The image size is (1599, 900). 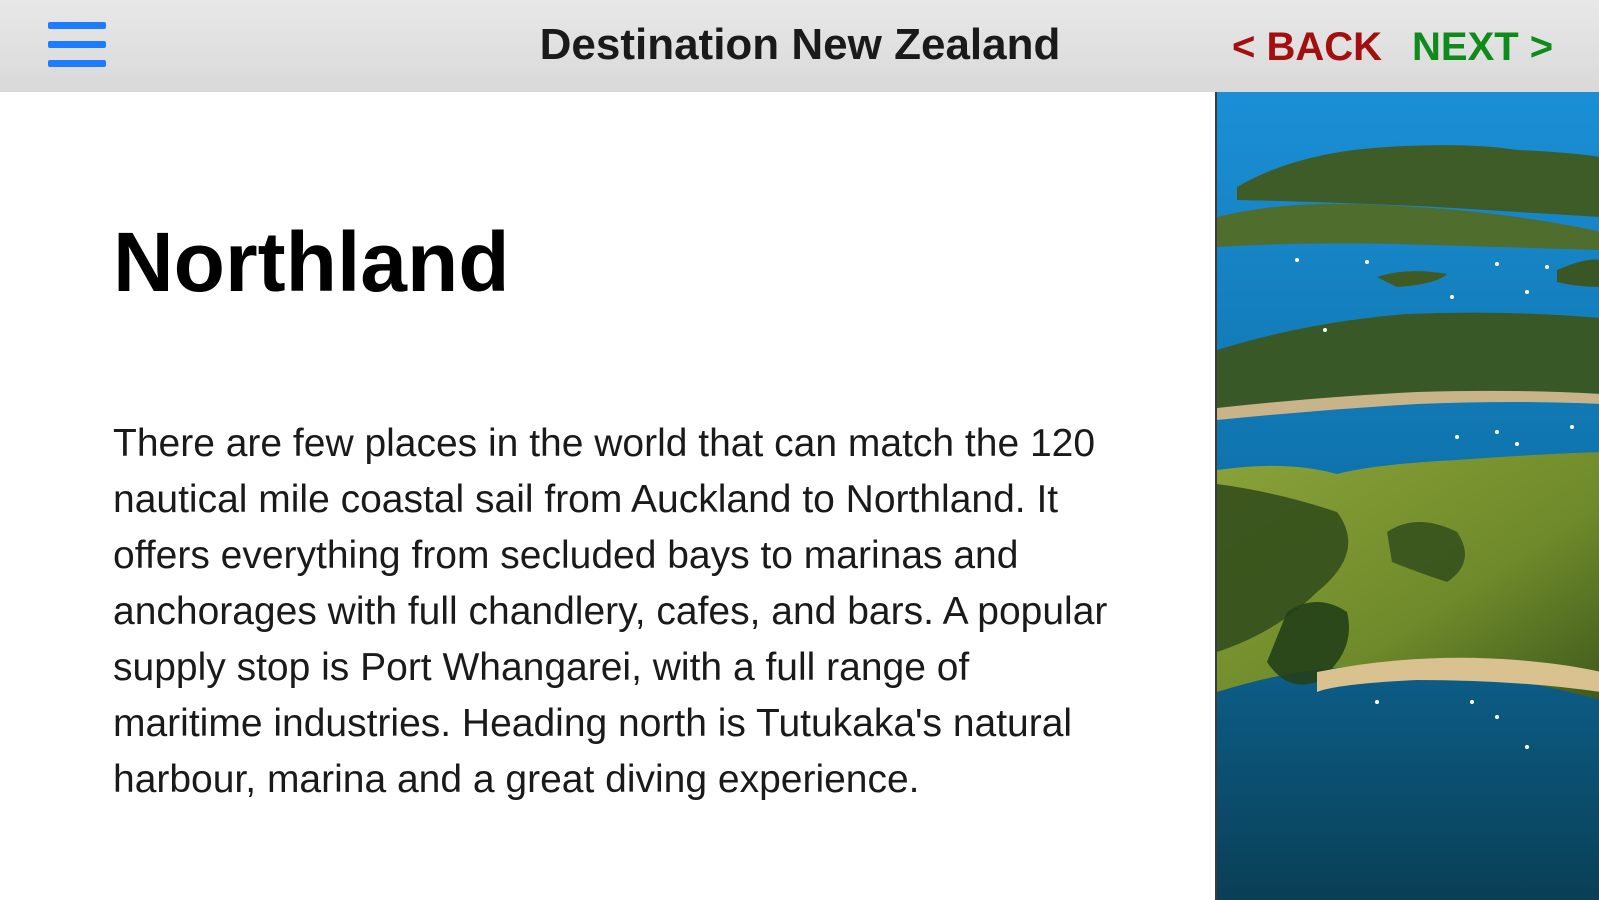 What do you see at coordinates (311, 262) in the screenshot?
I see `page-title: Northland` at bounding box center [311, 262].